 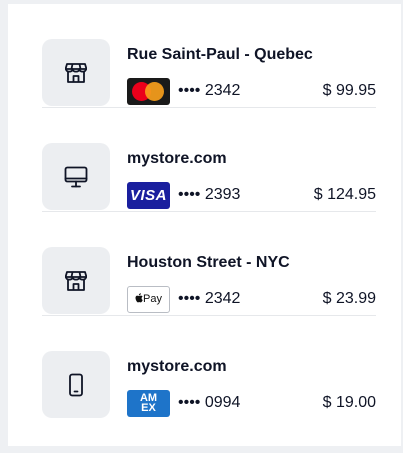 What do you see at coordinates (349, 298) in the screenshot?
I see `transaction-amount: $ 23.99` at bounding box center [349, 298].